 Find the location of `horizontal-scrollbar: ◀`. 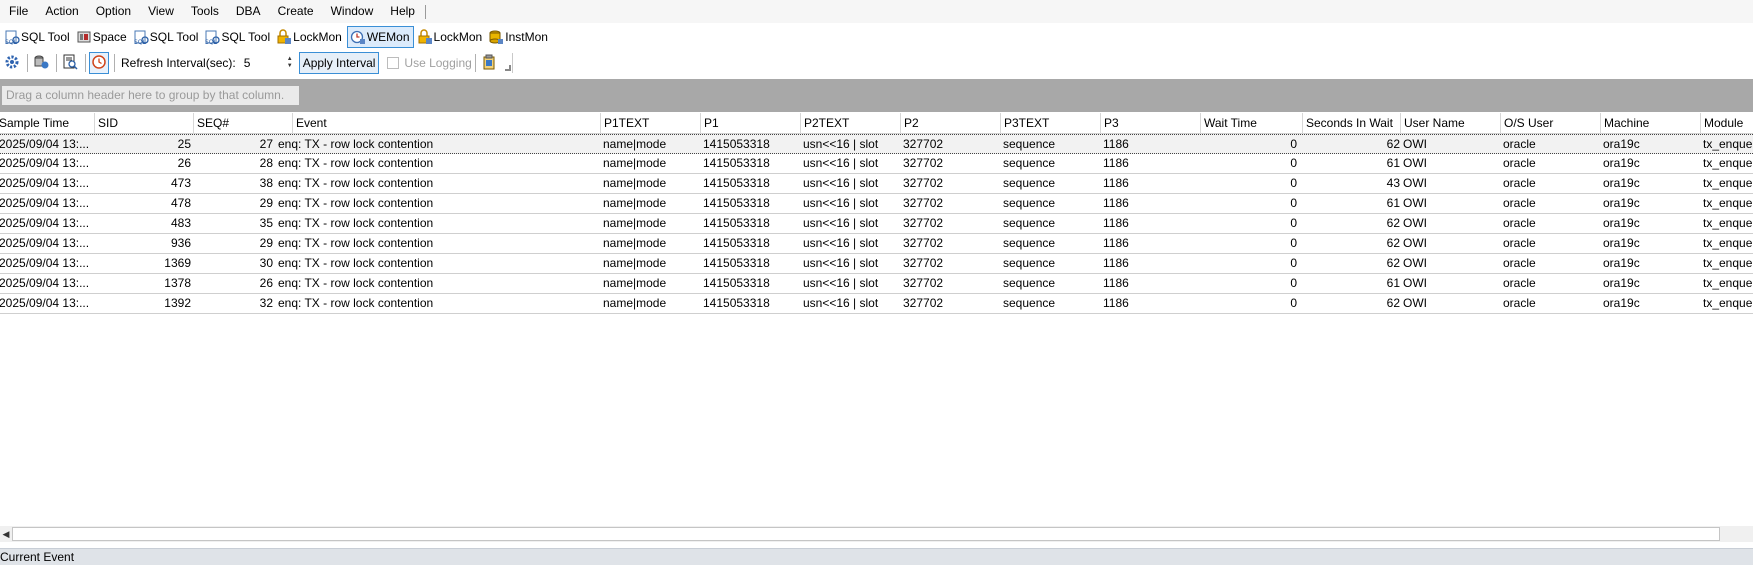

horizontal-scrollbar: ◀ is located at coordinates (876, 534).